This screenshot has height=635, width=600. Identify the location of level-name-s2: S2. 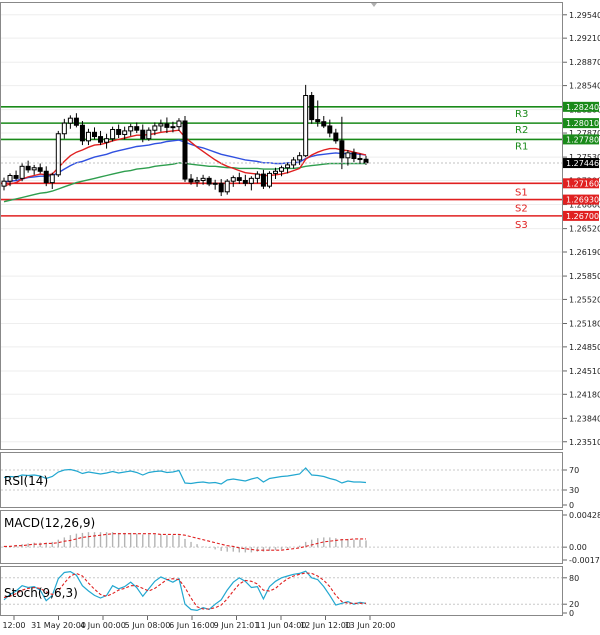
(521, 209).